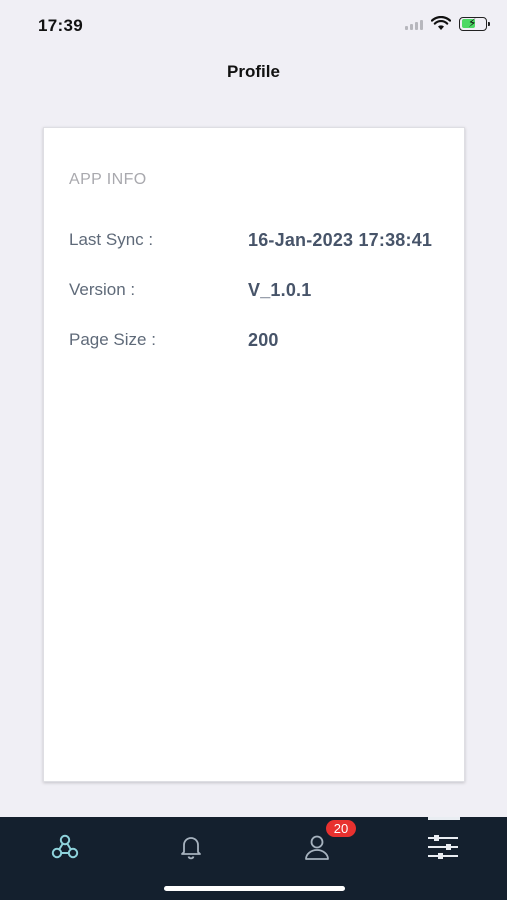  I want to click on version-value: V_1.0.1, so click(280, 290).